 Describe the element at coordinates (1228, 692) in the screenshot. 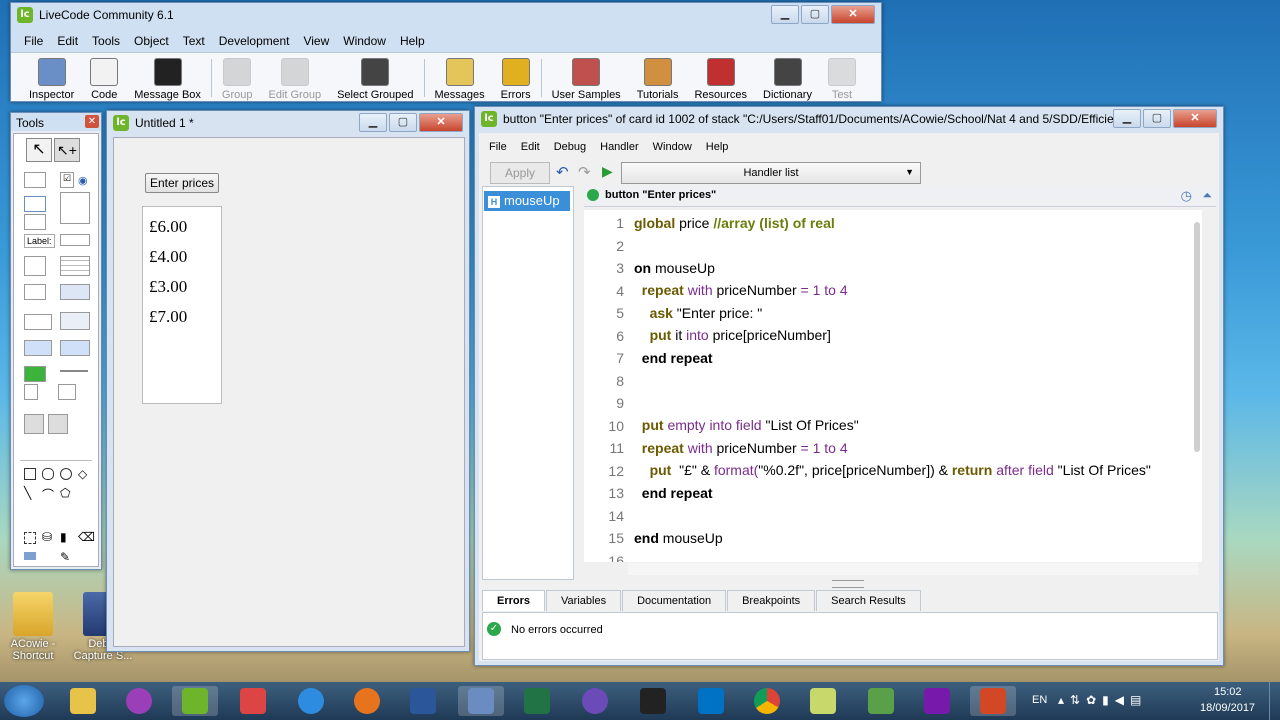

I see `clock-time: 15:02` at that location.